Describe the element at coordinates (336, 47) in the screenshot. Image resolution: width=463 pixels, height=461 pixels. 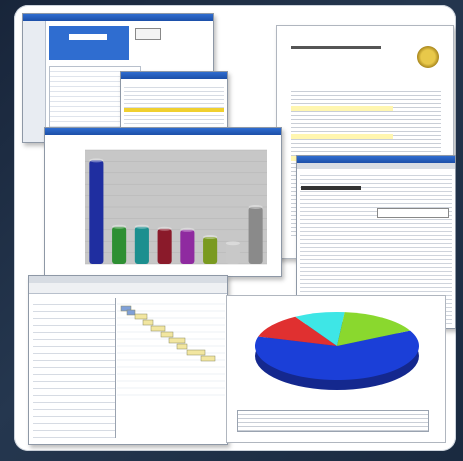
I see `report-heading` at that location.